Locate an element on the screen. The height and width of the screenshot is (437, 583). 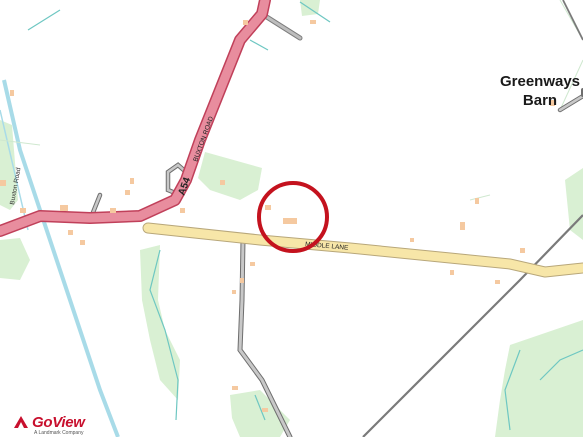
track is located at coordinates (281, 26).